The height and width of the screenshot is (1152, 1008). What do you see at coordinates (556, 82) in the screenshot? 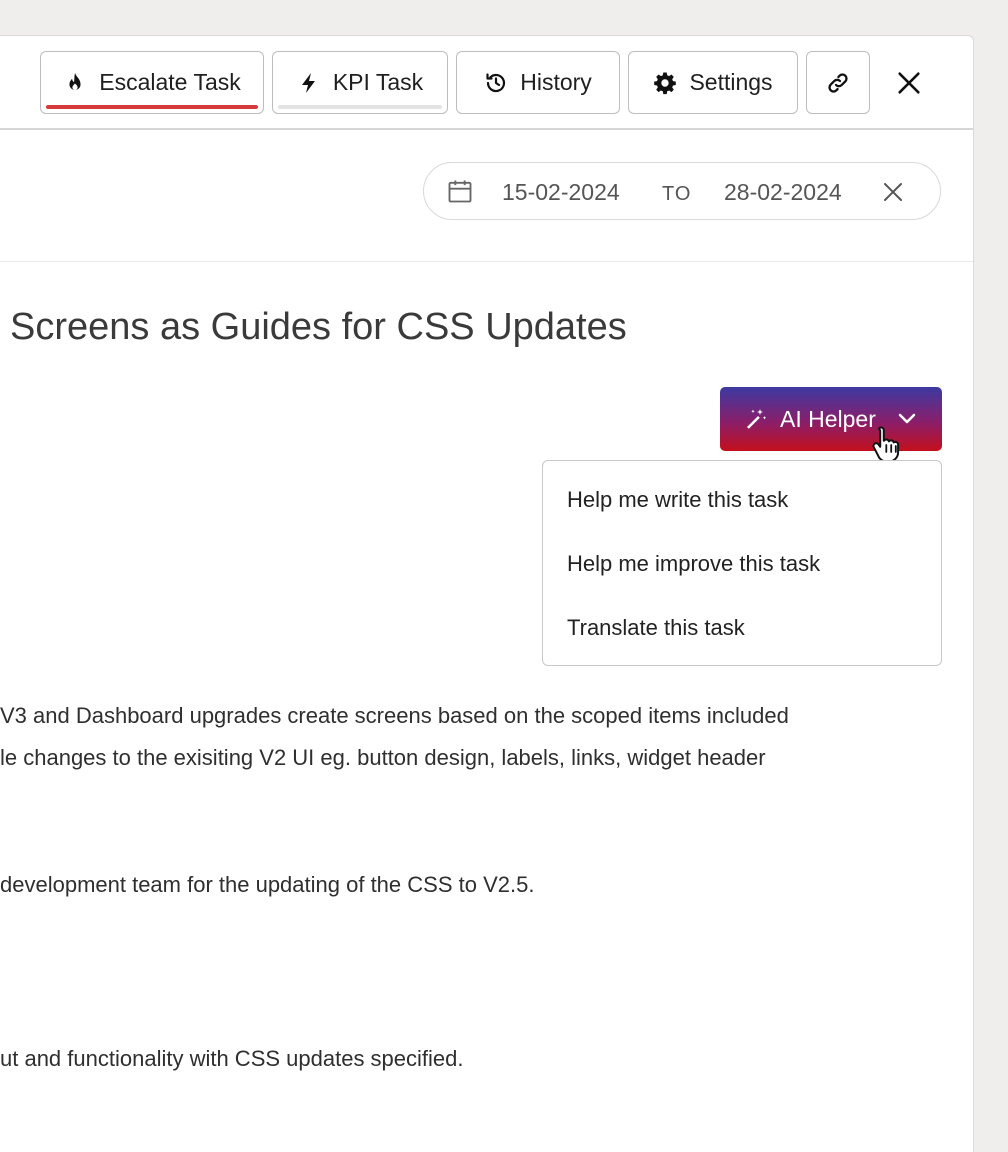
I see `history-label: History` at bounding box center [556, 82].